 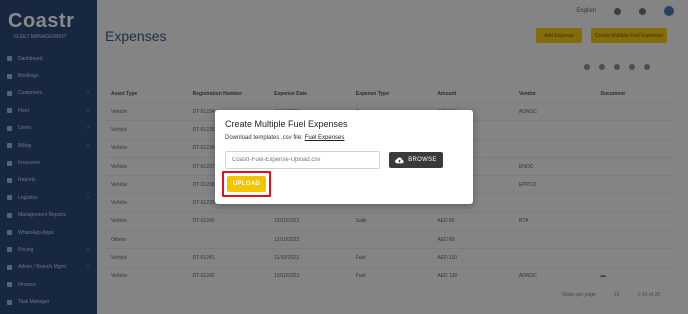 I want to click on upload-button: UPLOAD, so click(x=246, y=184).